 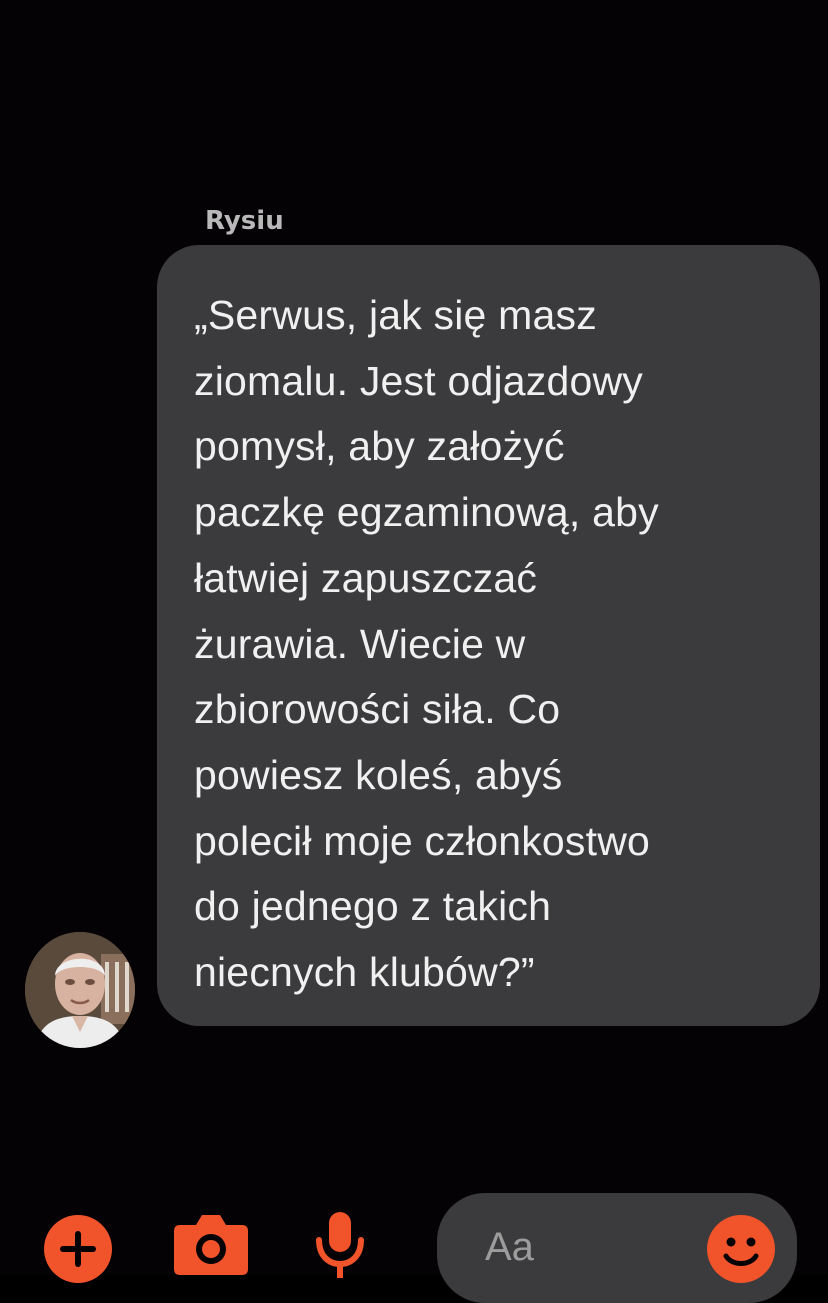 What do you see at coordinates (377, 709) in the screenshot?
I see `message-line: zbiorowości siła. Co` at bounding box center [377, 709].